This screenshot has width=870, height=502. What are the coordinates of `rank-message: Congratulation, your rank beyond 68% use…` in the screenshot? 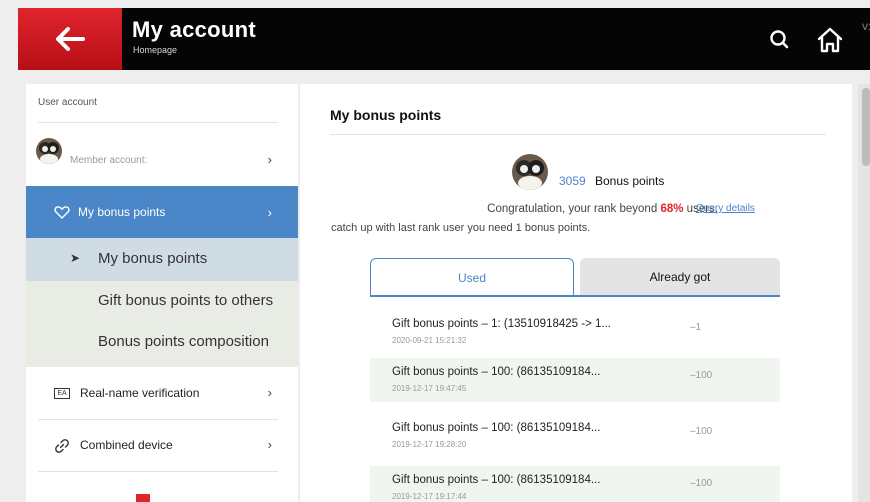 It's located at (509, 209).